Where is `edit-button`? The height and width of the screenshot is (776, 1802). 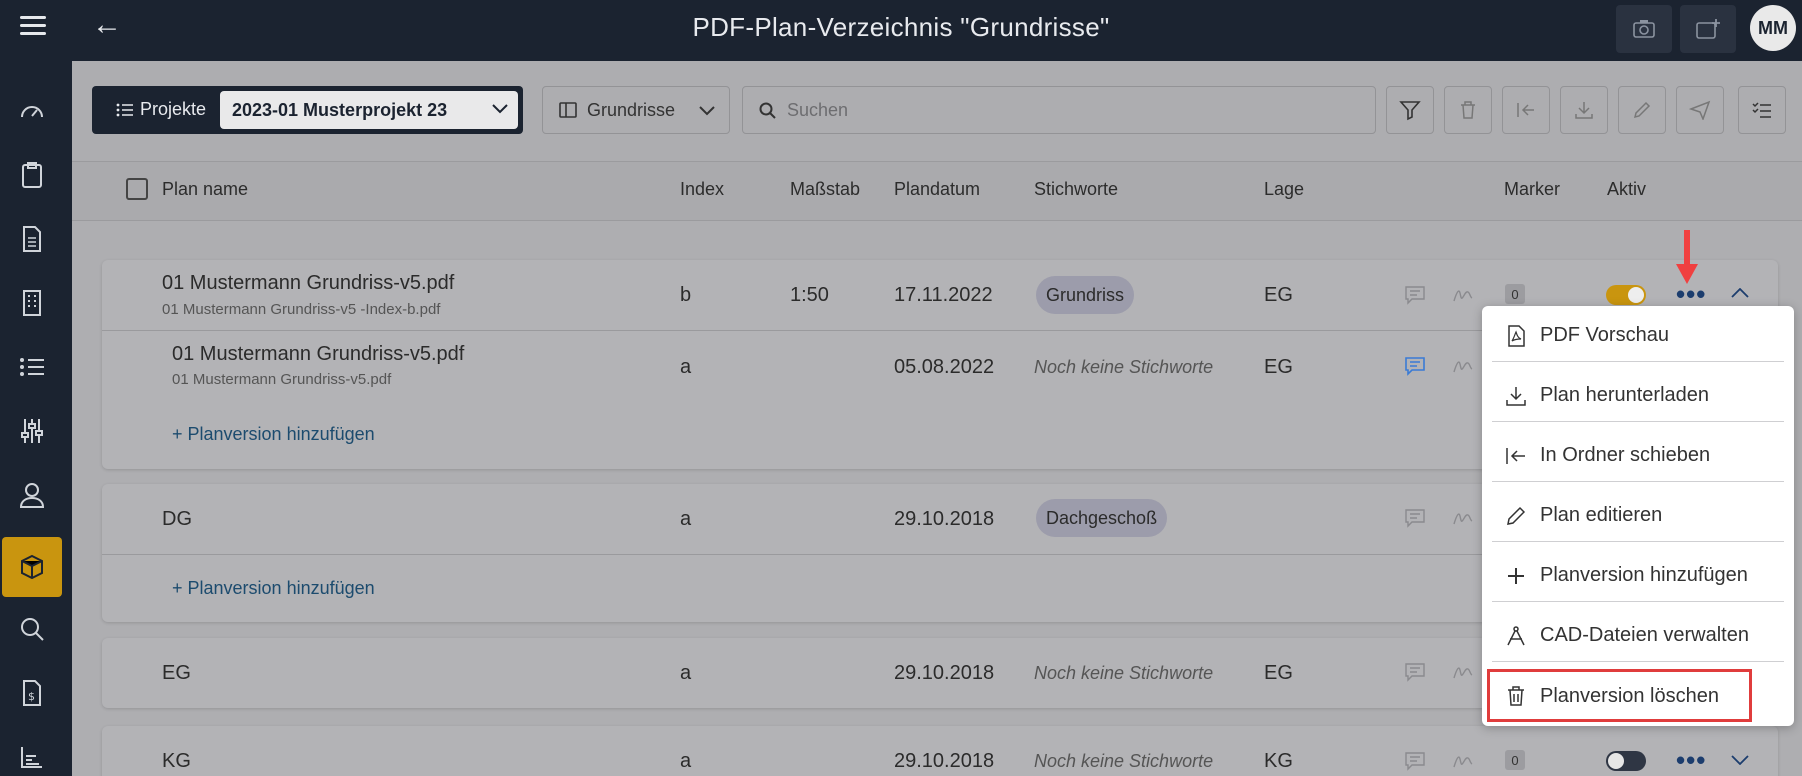
edit-button is located at coordinates (1642, 110).